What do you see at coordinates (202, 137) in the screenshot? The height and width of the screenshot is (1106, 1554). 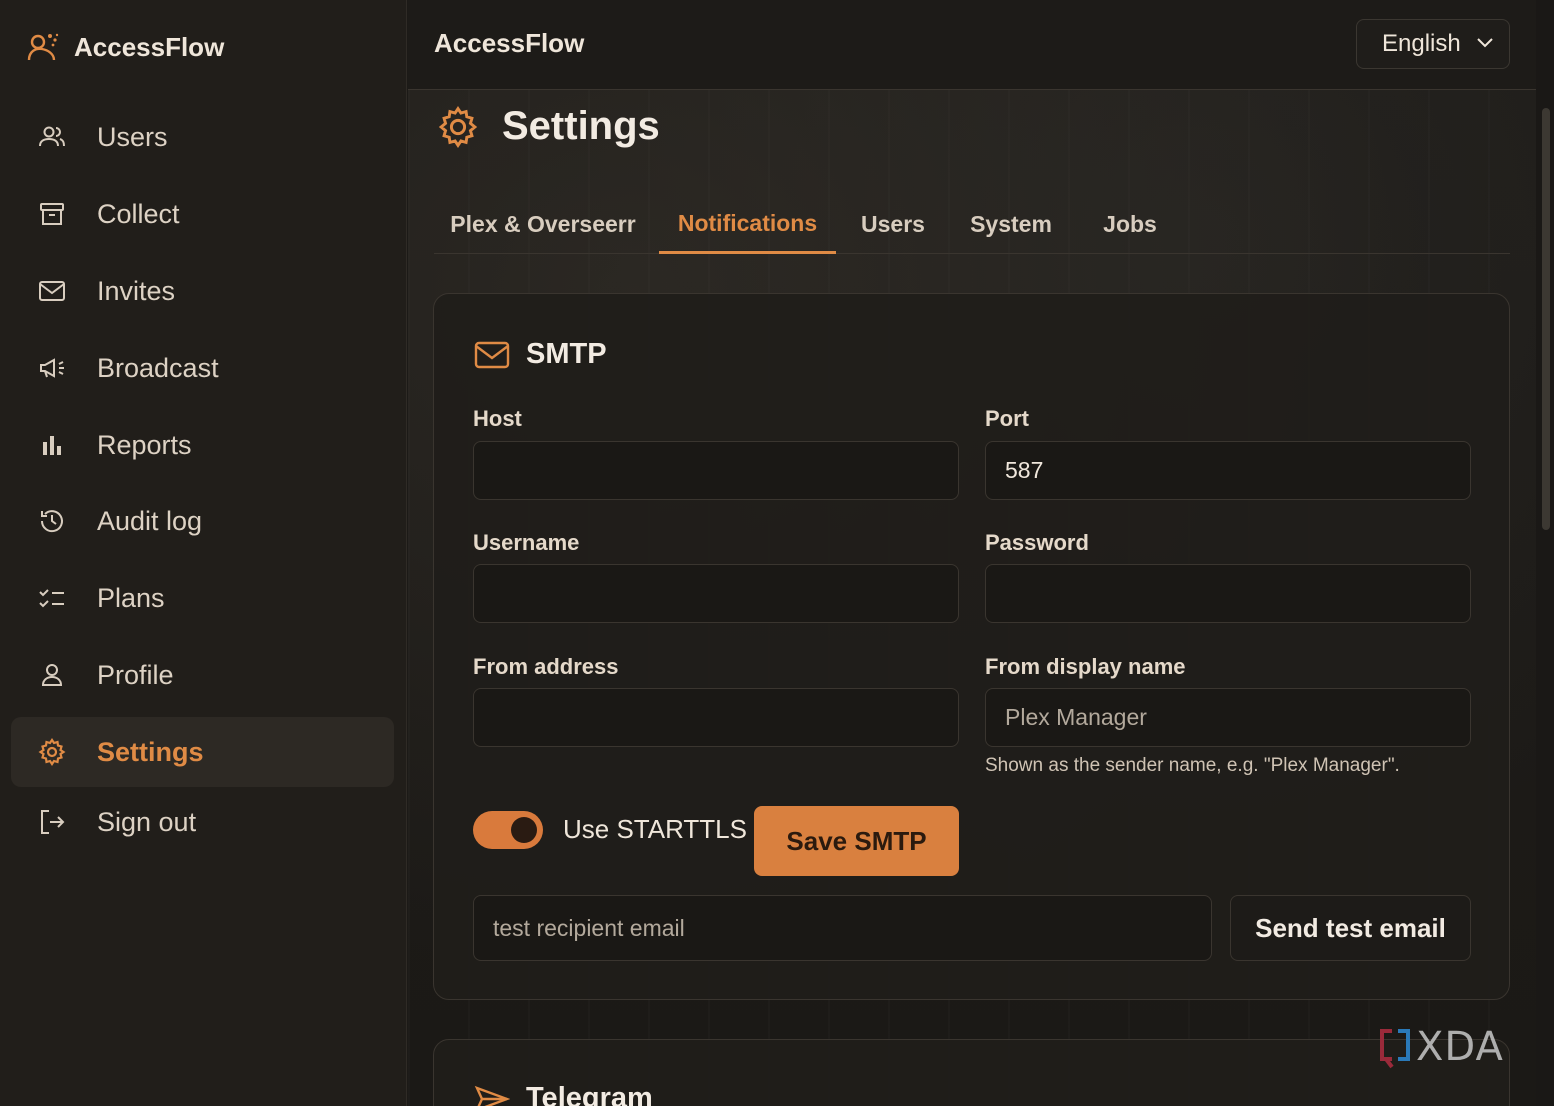 I see `sidebar-item-users: Users` at bounding box center [202, 137].